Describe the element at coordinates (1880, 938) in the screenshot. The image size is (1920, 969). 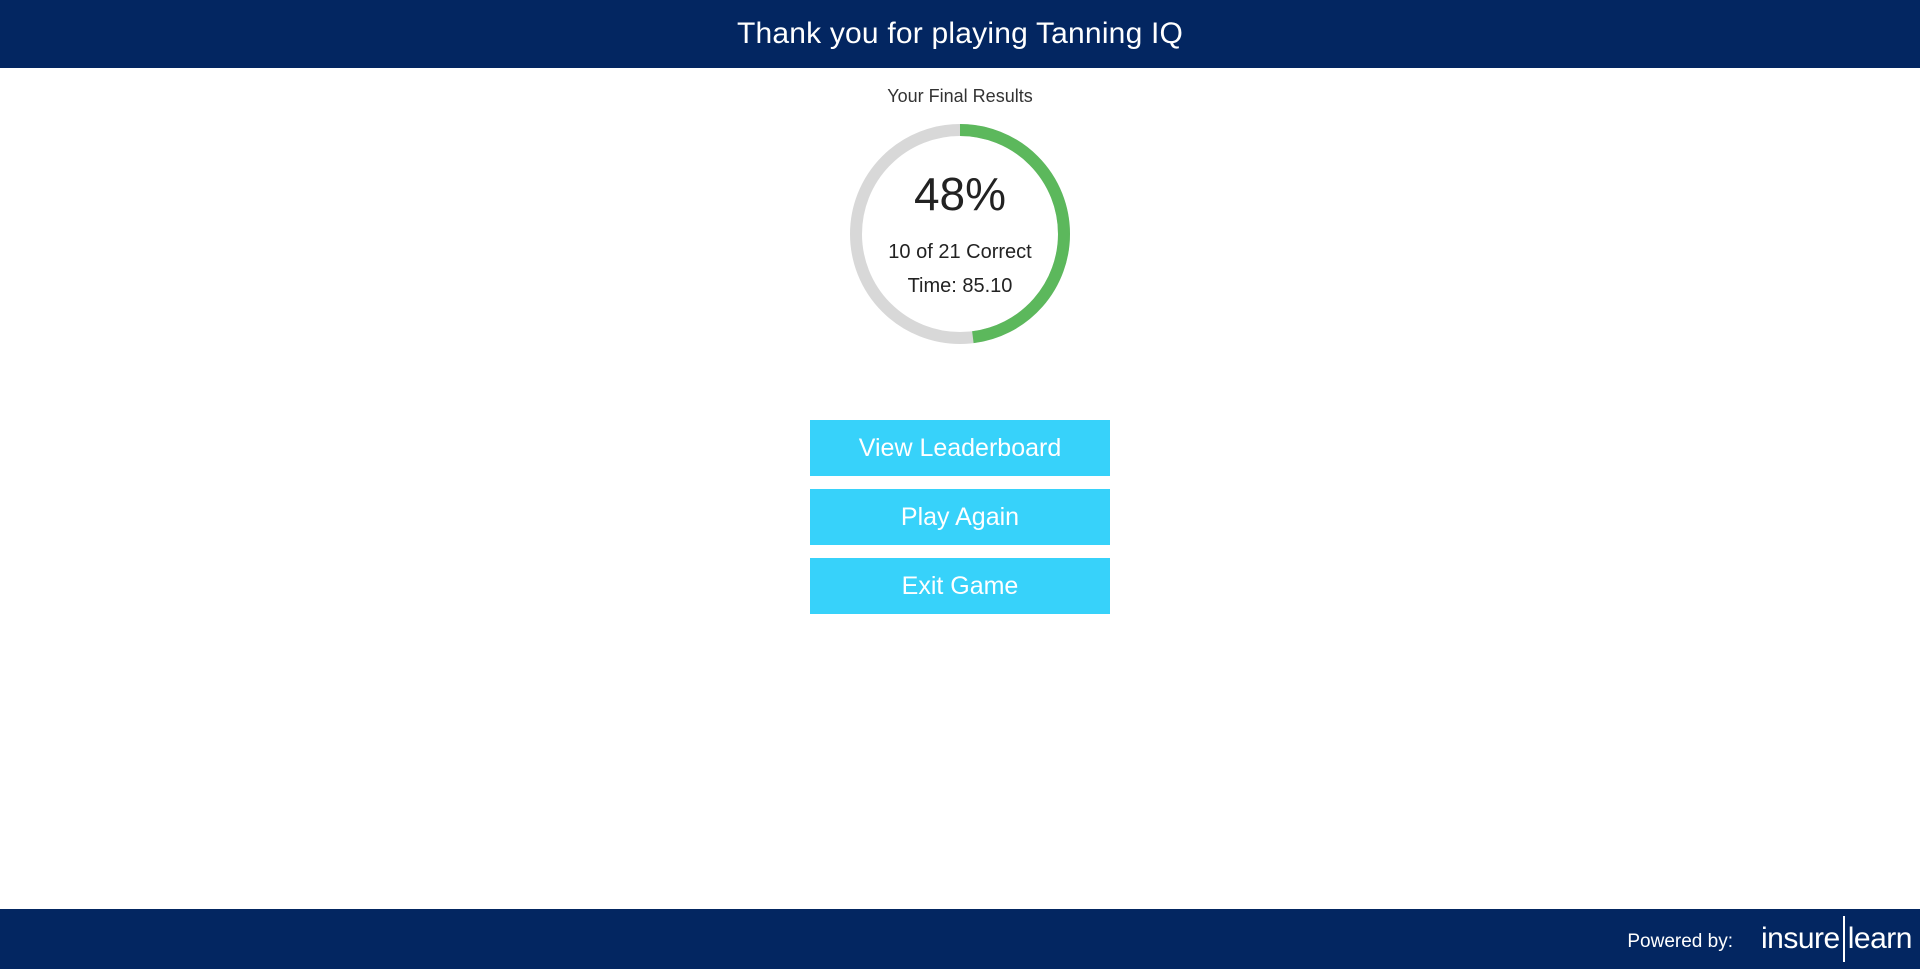
I see `logo-text-right: learn` at that location.